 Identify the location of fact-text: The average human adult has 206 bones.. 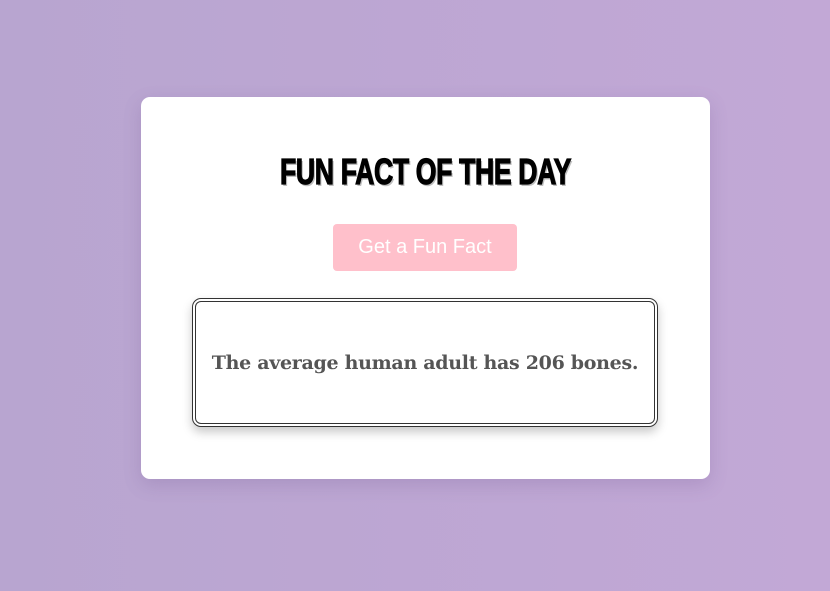
(425, 362).